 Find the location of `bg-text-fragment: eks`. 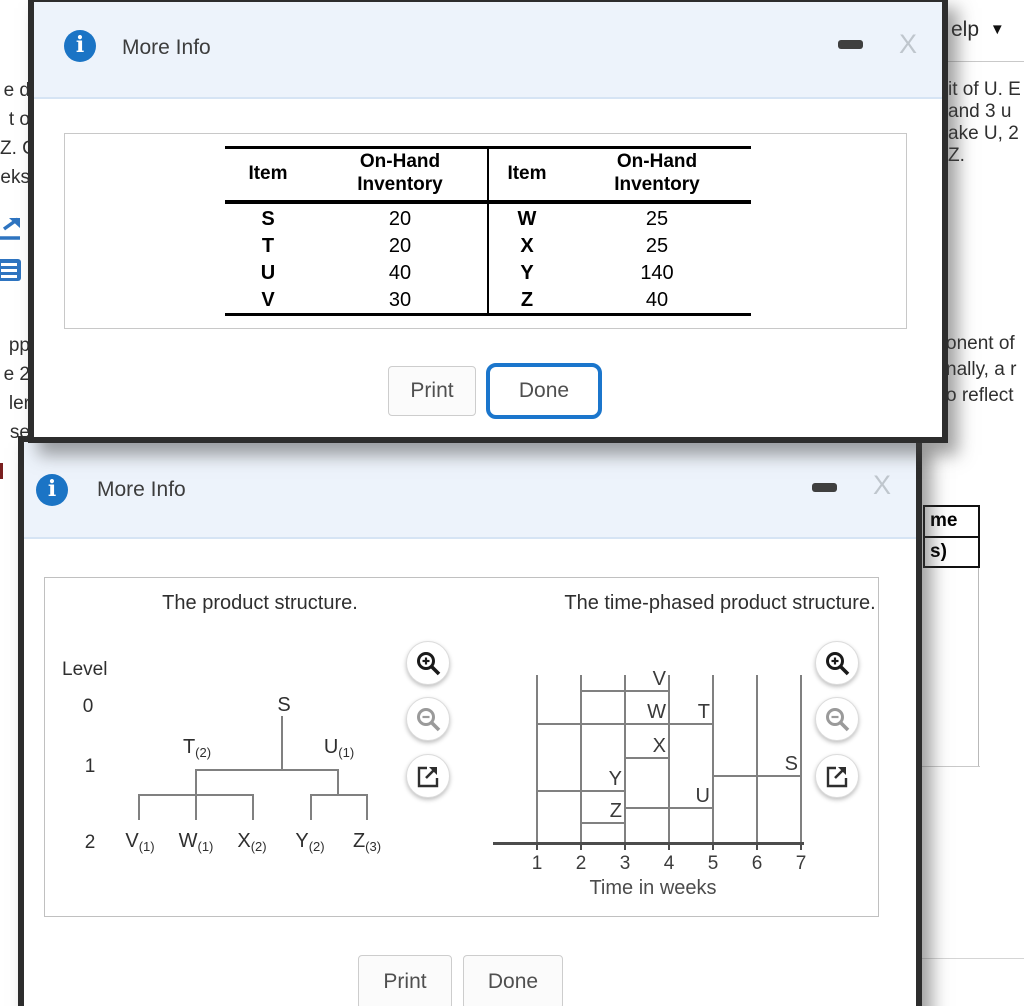

bg-text-fragment: eks is located at coordinates (15, 177).